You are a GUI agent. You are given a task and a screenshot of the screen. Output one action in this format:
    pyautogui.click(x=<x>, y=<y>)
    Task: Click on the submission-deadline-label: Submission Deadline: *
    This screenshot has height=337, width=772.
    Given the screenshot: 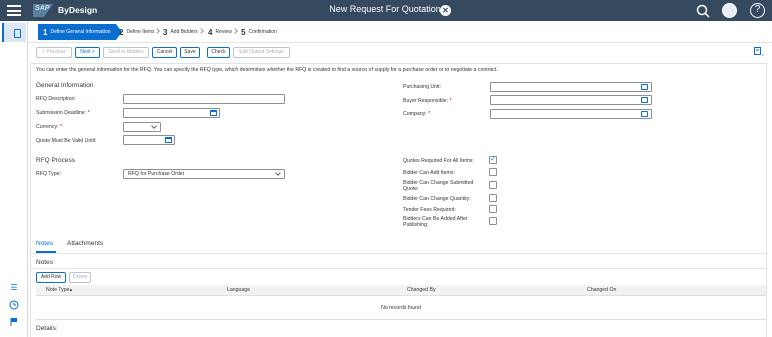 What is the action you would take?
    pyautogui.click(x=63, y=113)
    